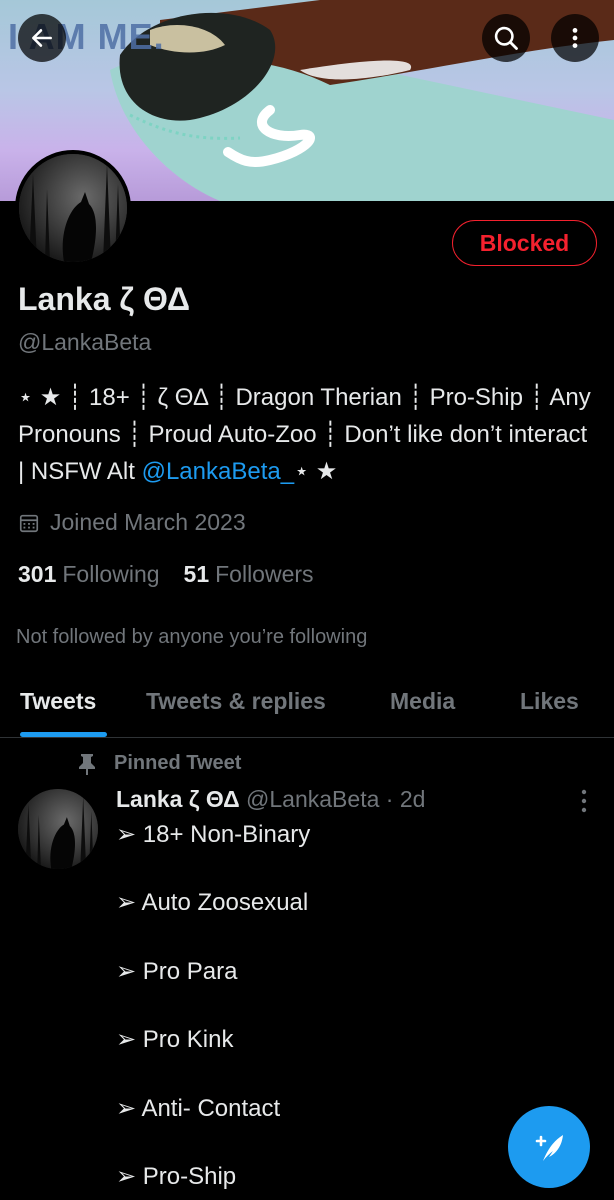 This screenshot has width=614, height=1200. I want to click on tweet-line: ➢ Pro Para, so click(177, 971).